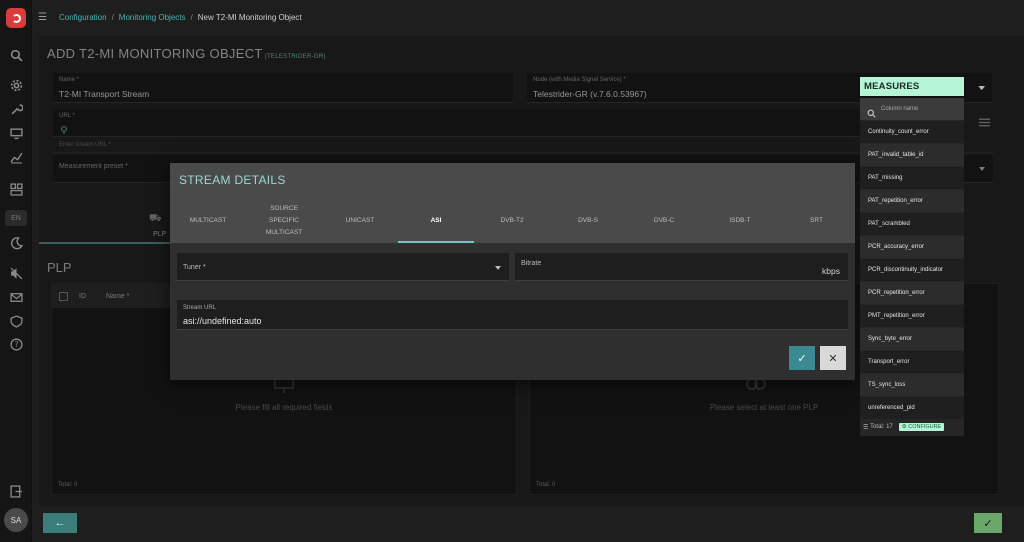 Image resolution: width=1024 pixels, height=542 pixels. I want to click on tab-isdb-t: ISDB-T, so click(740, 221).